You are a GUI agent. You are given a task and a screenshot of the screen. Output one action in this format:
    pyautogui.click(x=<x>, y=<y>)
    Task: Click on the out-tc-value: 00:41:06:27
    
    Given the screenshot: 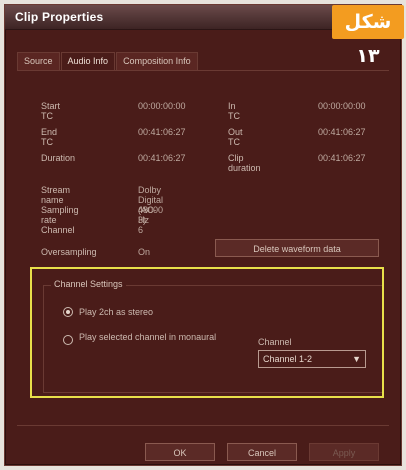 What is the action you would take?
    pyautogui.click(x=342, y=132)
    